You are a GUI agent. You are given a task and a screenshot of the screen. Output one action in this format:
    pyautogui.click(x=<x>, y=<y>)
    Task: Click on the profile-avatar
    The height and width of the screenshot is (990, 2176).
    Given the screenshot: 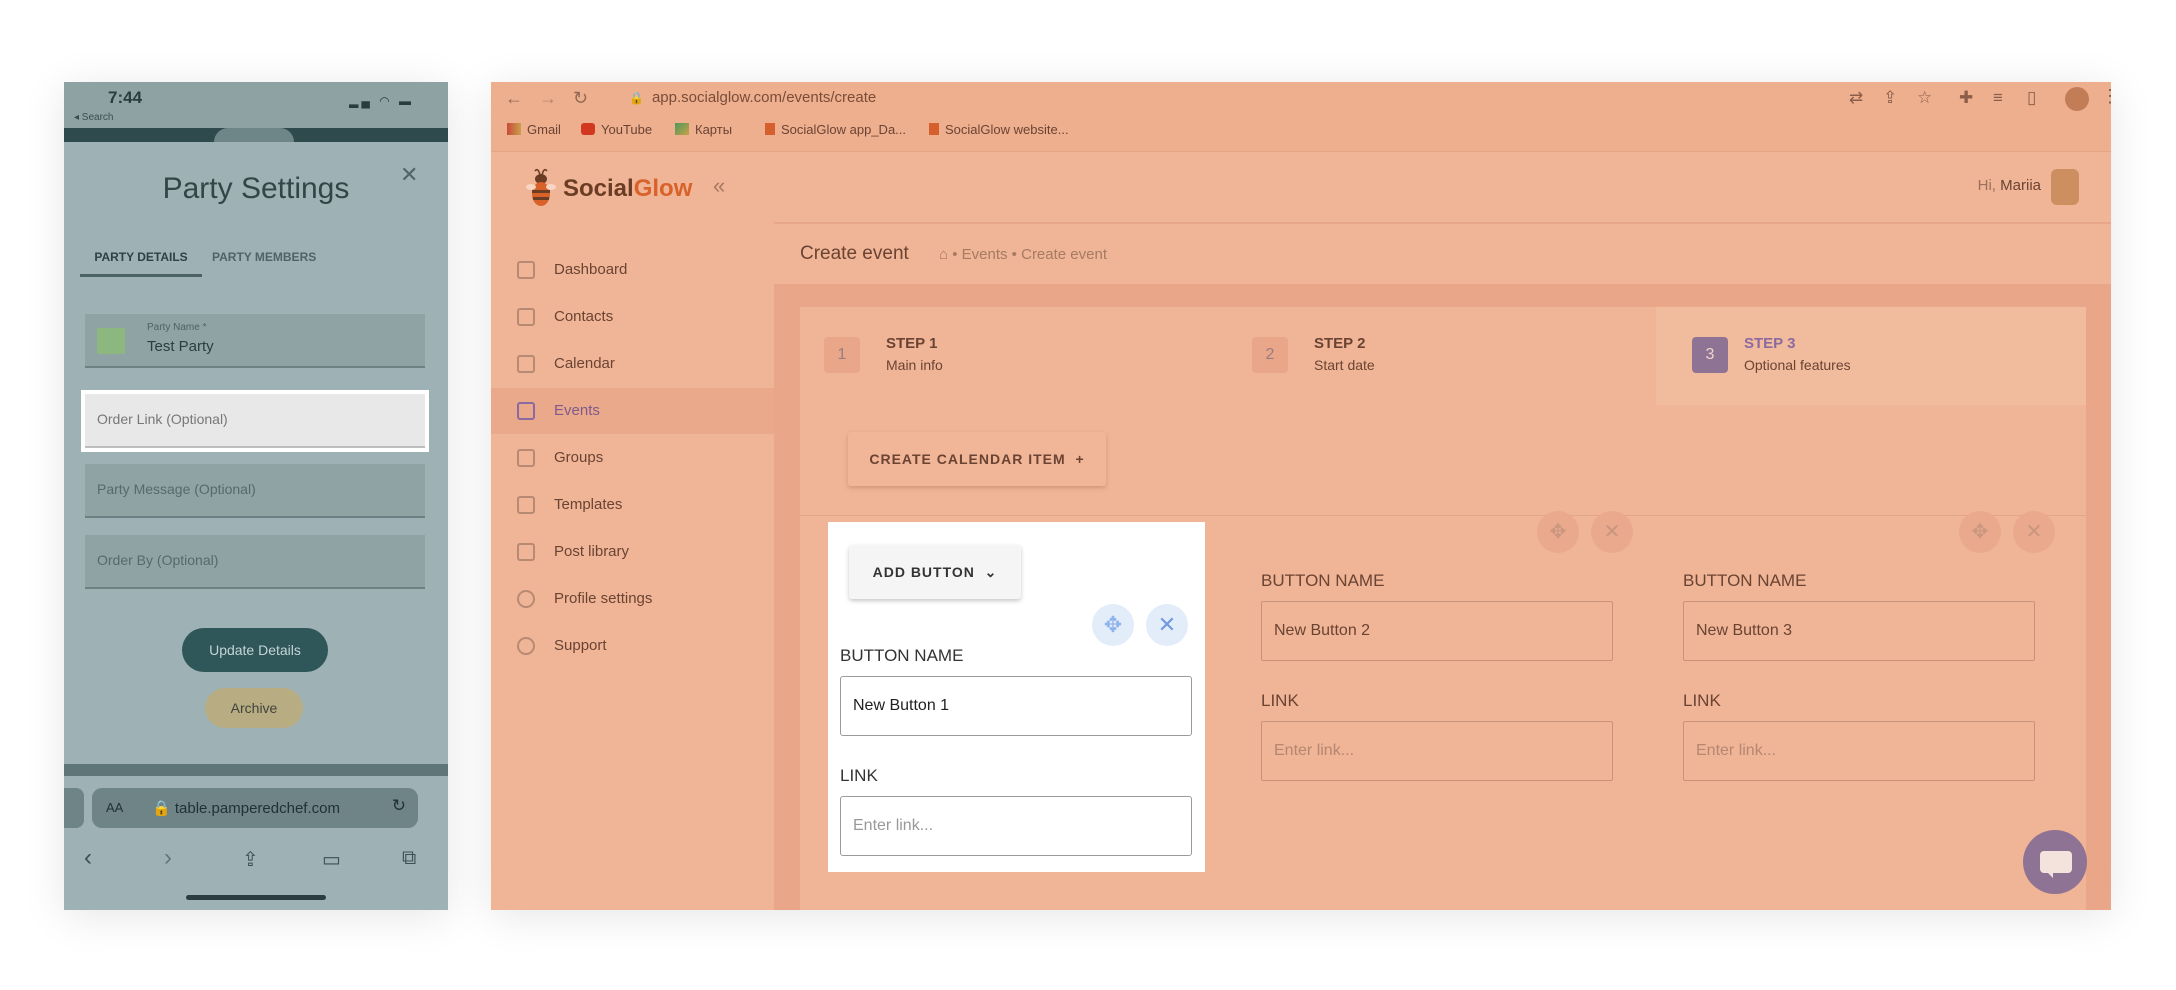 What is the action you would take?
    pyautogui.click(x=2077, y=99)
    